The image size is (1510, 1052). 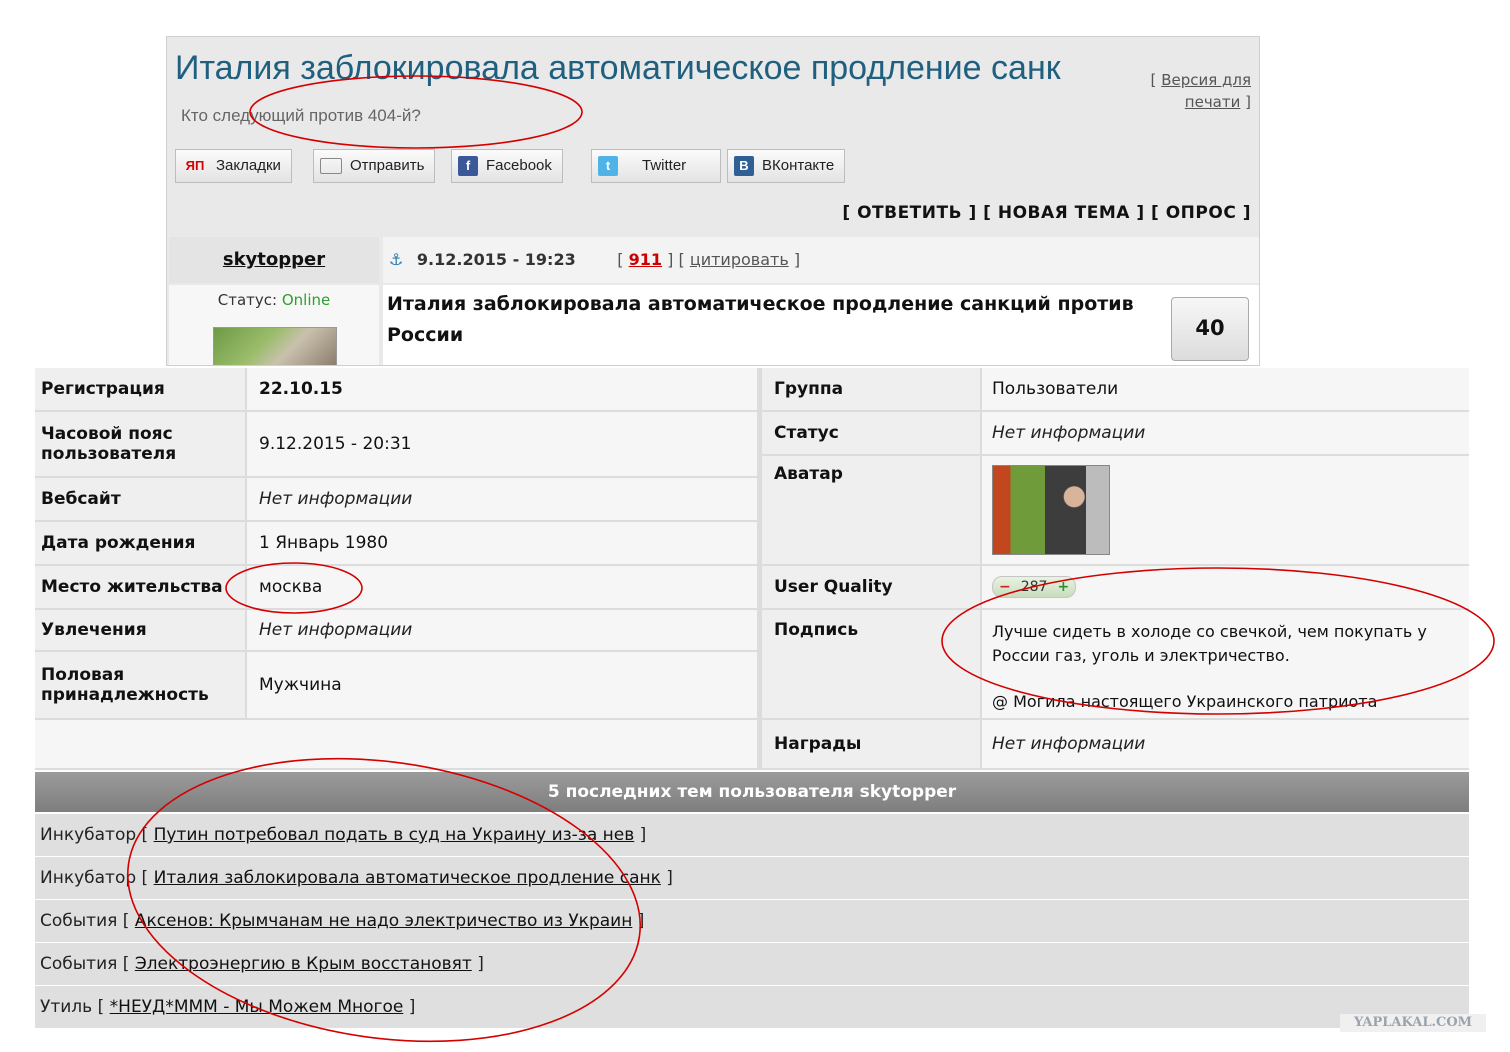 What do you see at coordinates (396, 744) in the screenshot?
I see `left-empty-row` at bounding box center [396, 744].